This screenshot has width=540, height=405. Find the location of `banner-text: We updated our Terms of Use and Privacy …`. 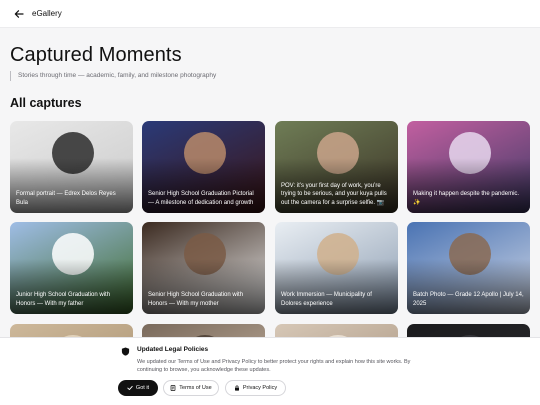

banner-text: We updated our Terms of Use and Privacy … is located at coordinates (274, 366).